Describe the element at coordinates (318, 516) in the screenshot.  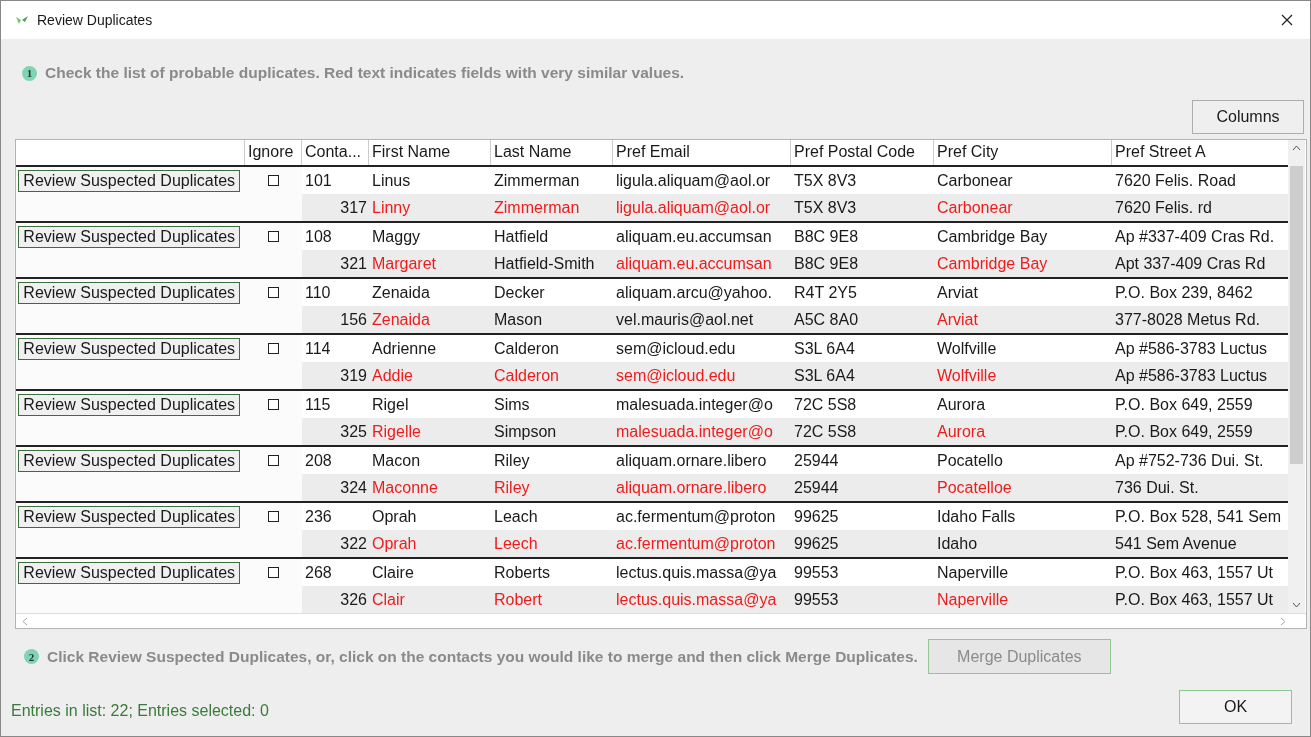
I see `table-cell-text: 236` at that location.